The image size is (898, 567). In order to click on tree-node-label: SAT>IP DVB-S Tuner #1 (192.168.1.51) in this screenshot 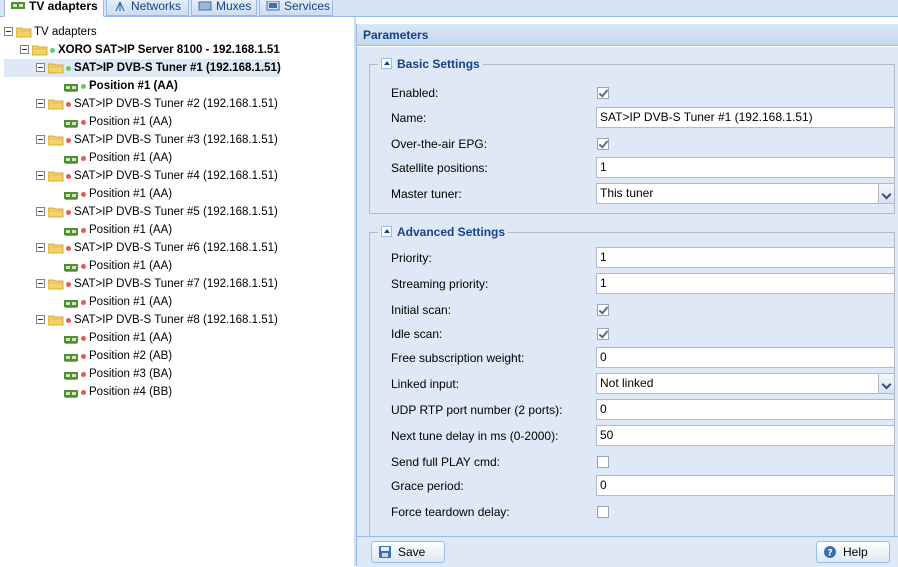, I will do `click(177, 68)`.